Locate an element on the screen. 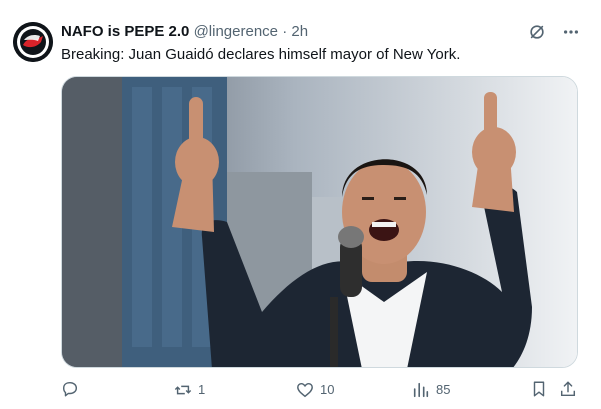 The height and width of the screenshot is (409, 601). share-icon is located at coordinates (568, 389).